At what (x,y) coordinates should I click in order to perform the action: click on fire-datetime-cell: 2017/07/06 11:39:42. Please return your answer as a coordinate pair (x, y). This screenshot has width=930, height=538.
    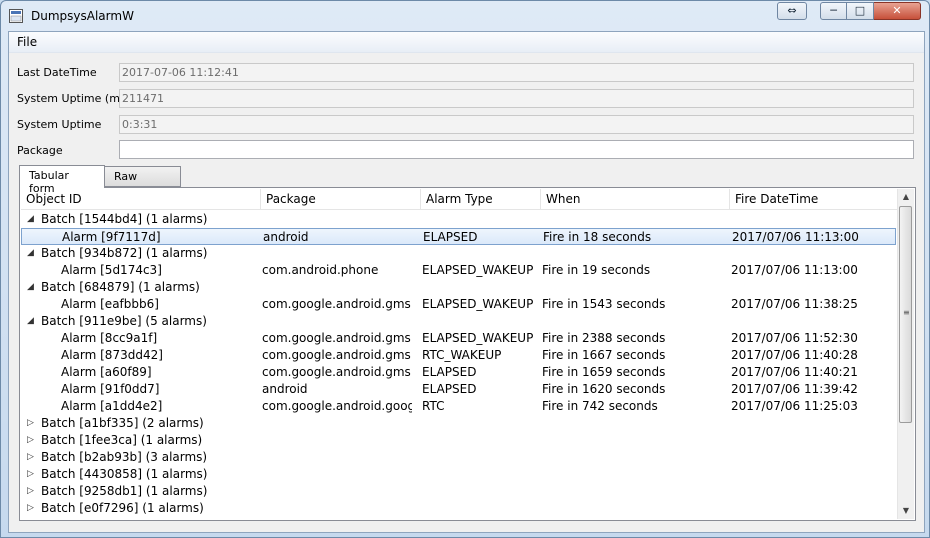
    Looking at the image, I should click on (794, 389).